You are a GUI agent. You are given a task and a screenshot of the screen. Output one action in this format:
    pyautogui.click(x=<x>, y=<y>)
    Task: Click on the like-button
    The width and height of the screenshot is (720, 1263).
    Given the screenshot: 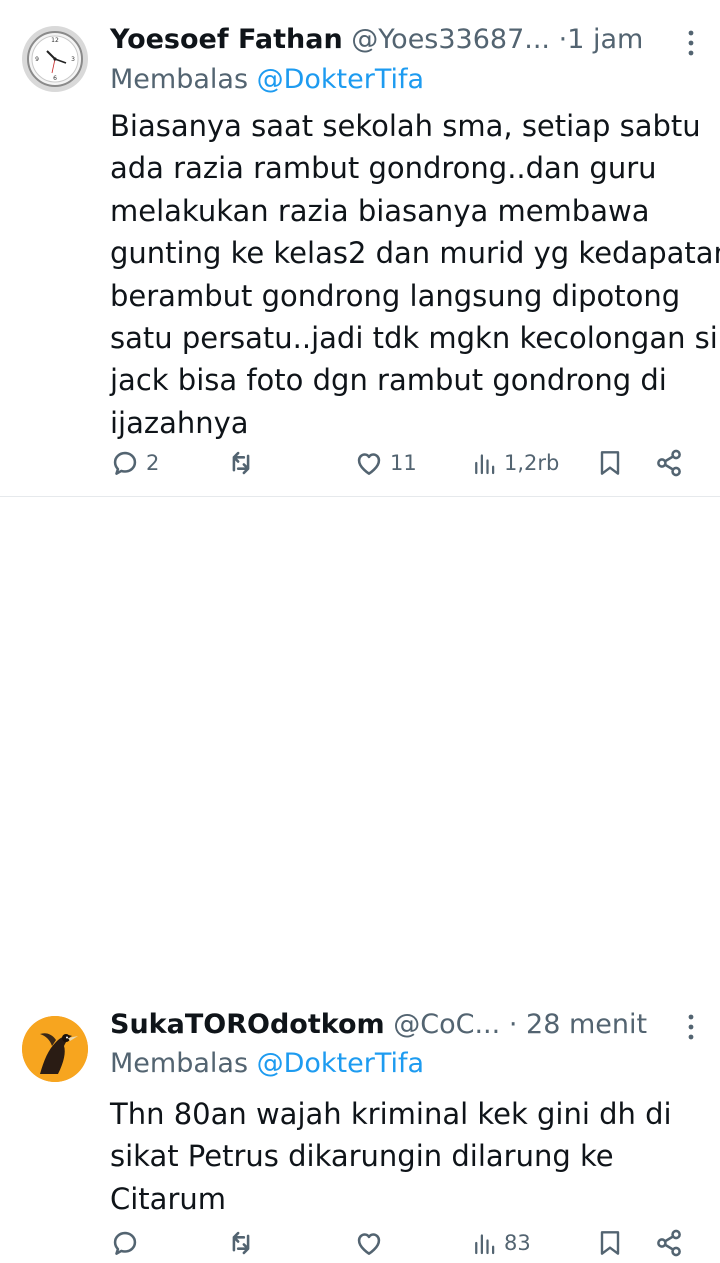 What is the action you would take?
    pyautogui.click(x=371, y=1243)
    